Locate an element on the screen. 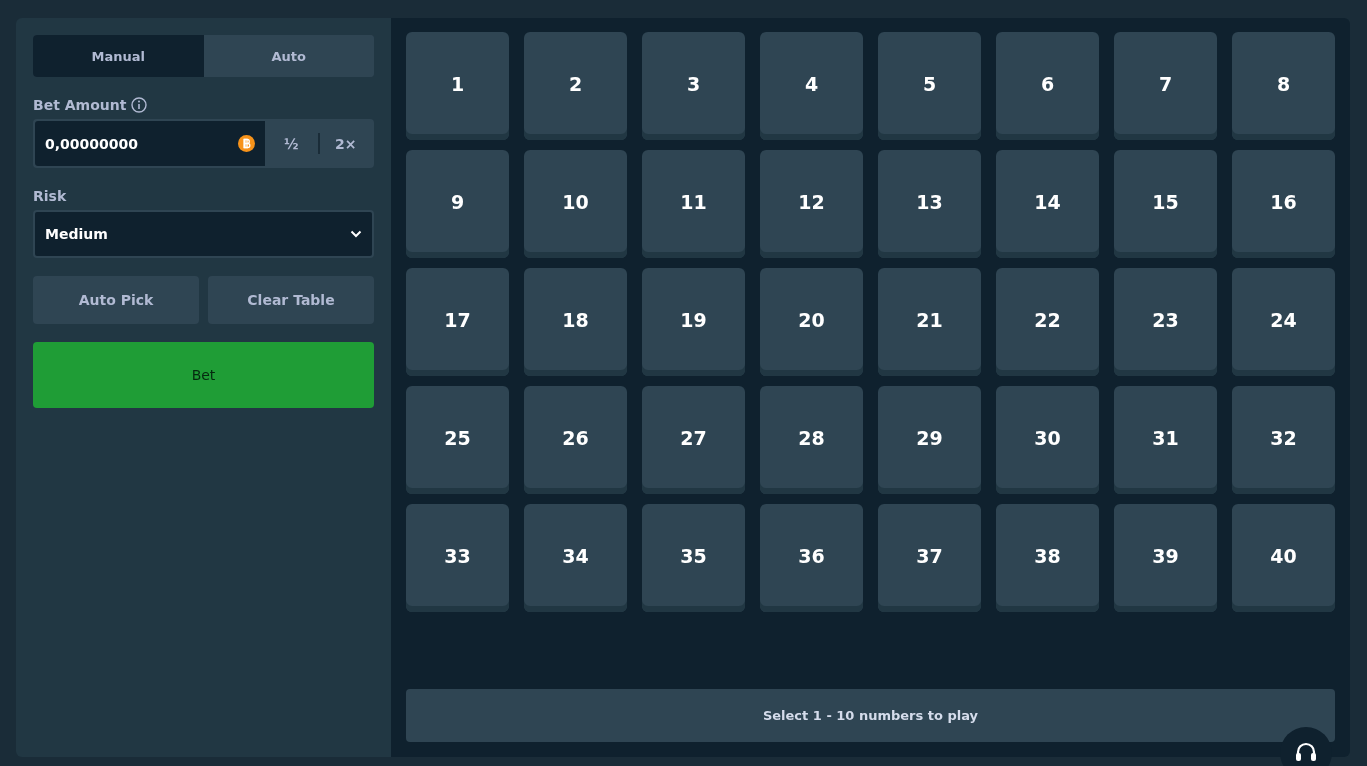  number-tile: 17 is located at coordinates (457, 322).